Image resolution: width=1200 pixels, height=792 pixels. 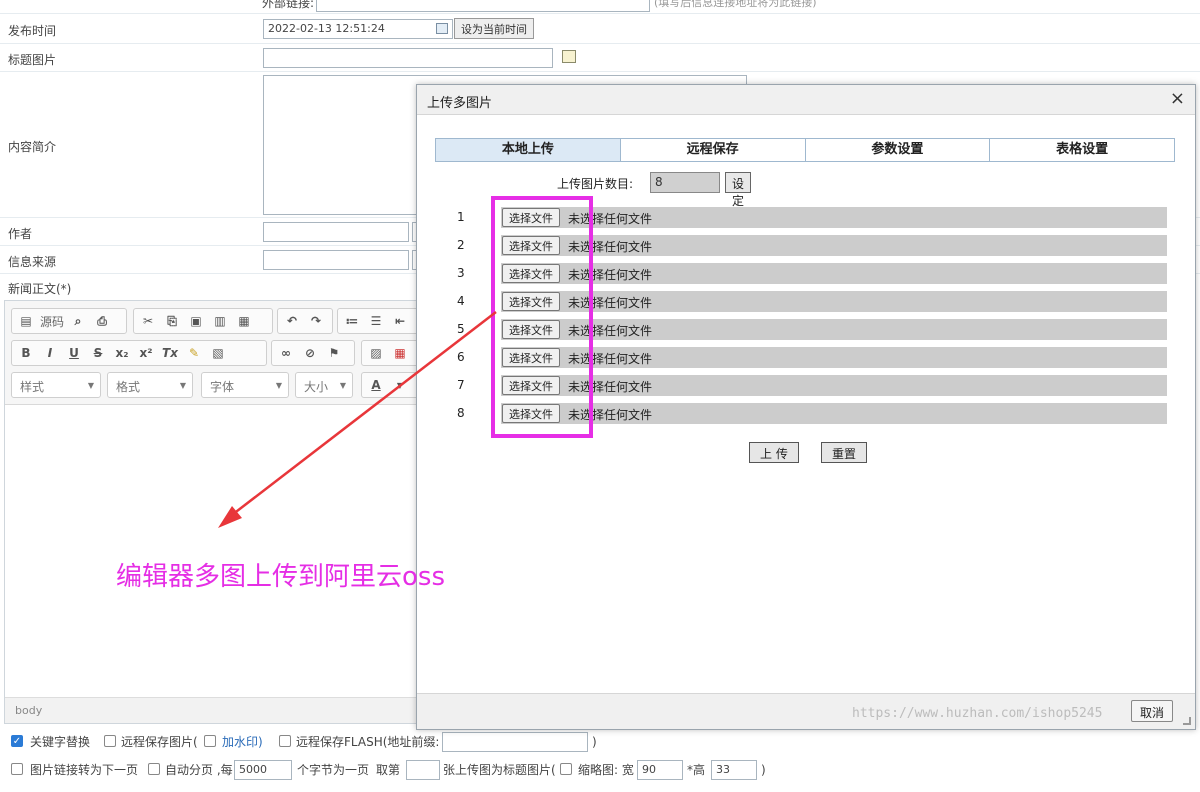 What do you see at coordinates (170, 353) in the screenshot?
I see `remove-format-button: Tx` at bounding box center [170, 353].